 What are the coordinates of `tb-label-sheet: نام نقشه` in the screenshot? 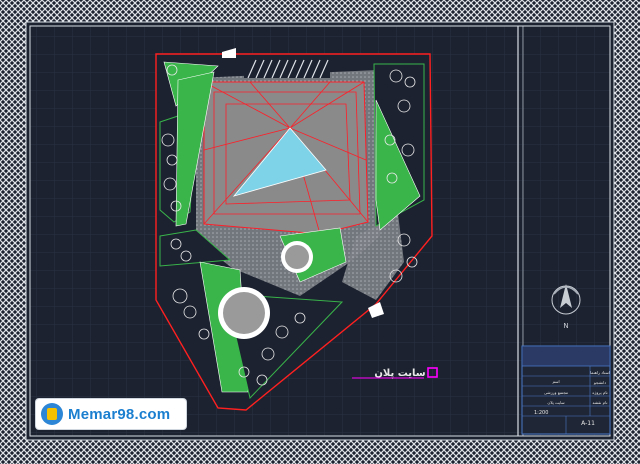 It's located at (600, 402).